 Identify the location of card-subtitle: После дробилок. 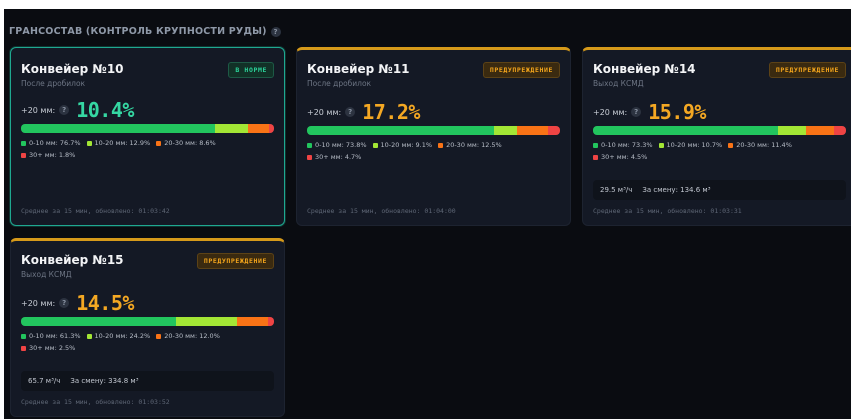
(53, 83).